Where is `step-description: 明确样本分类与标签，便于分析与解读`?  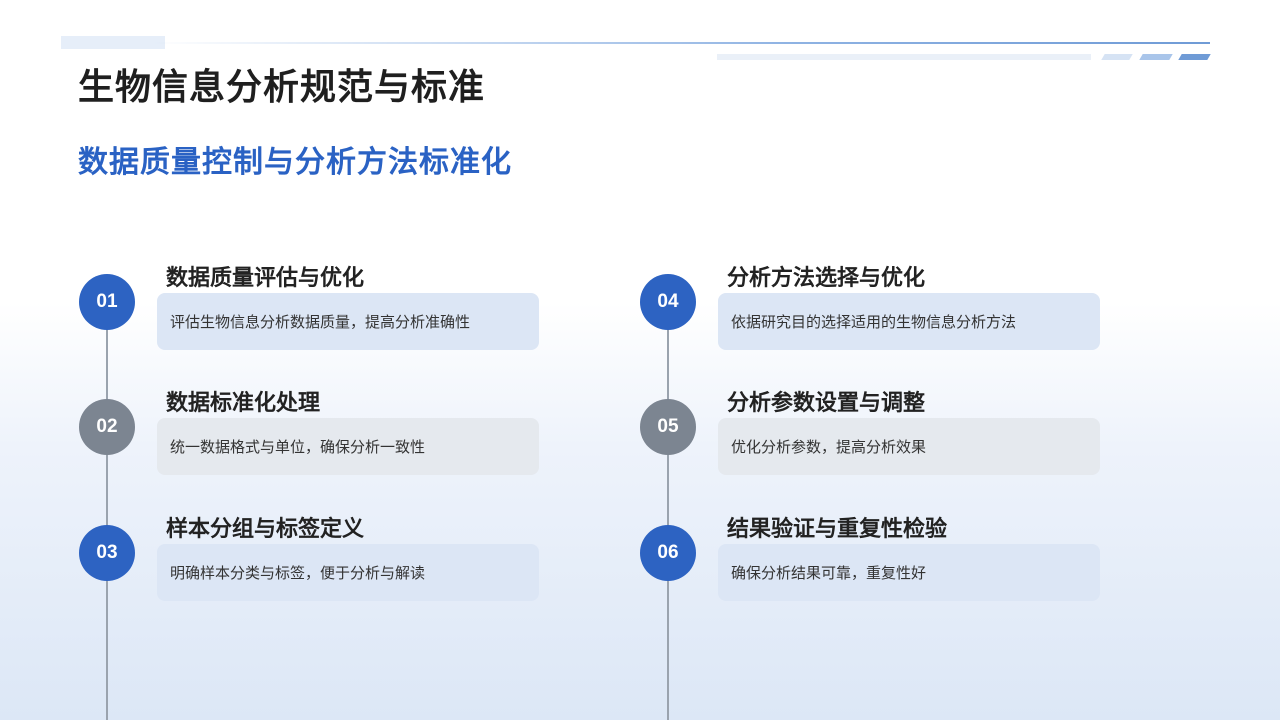
step-description: 明确样本分类与标签，便于分析与解读 is located at coordinates (298, 573).